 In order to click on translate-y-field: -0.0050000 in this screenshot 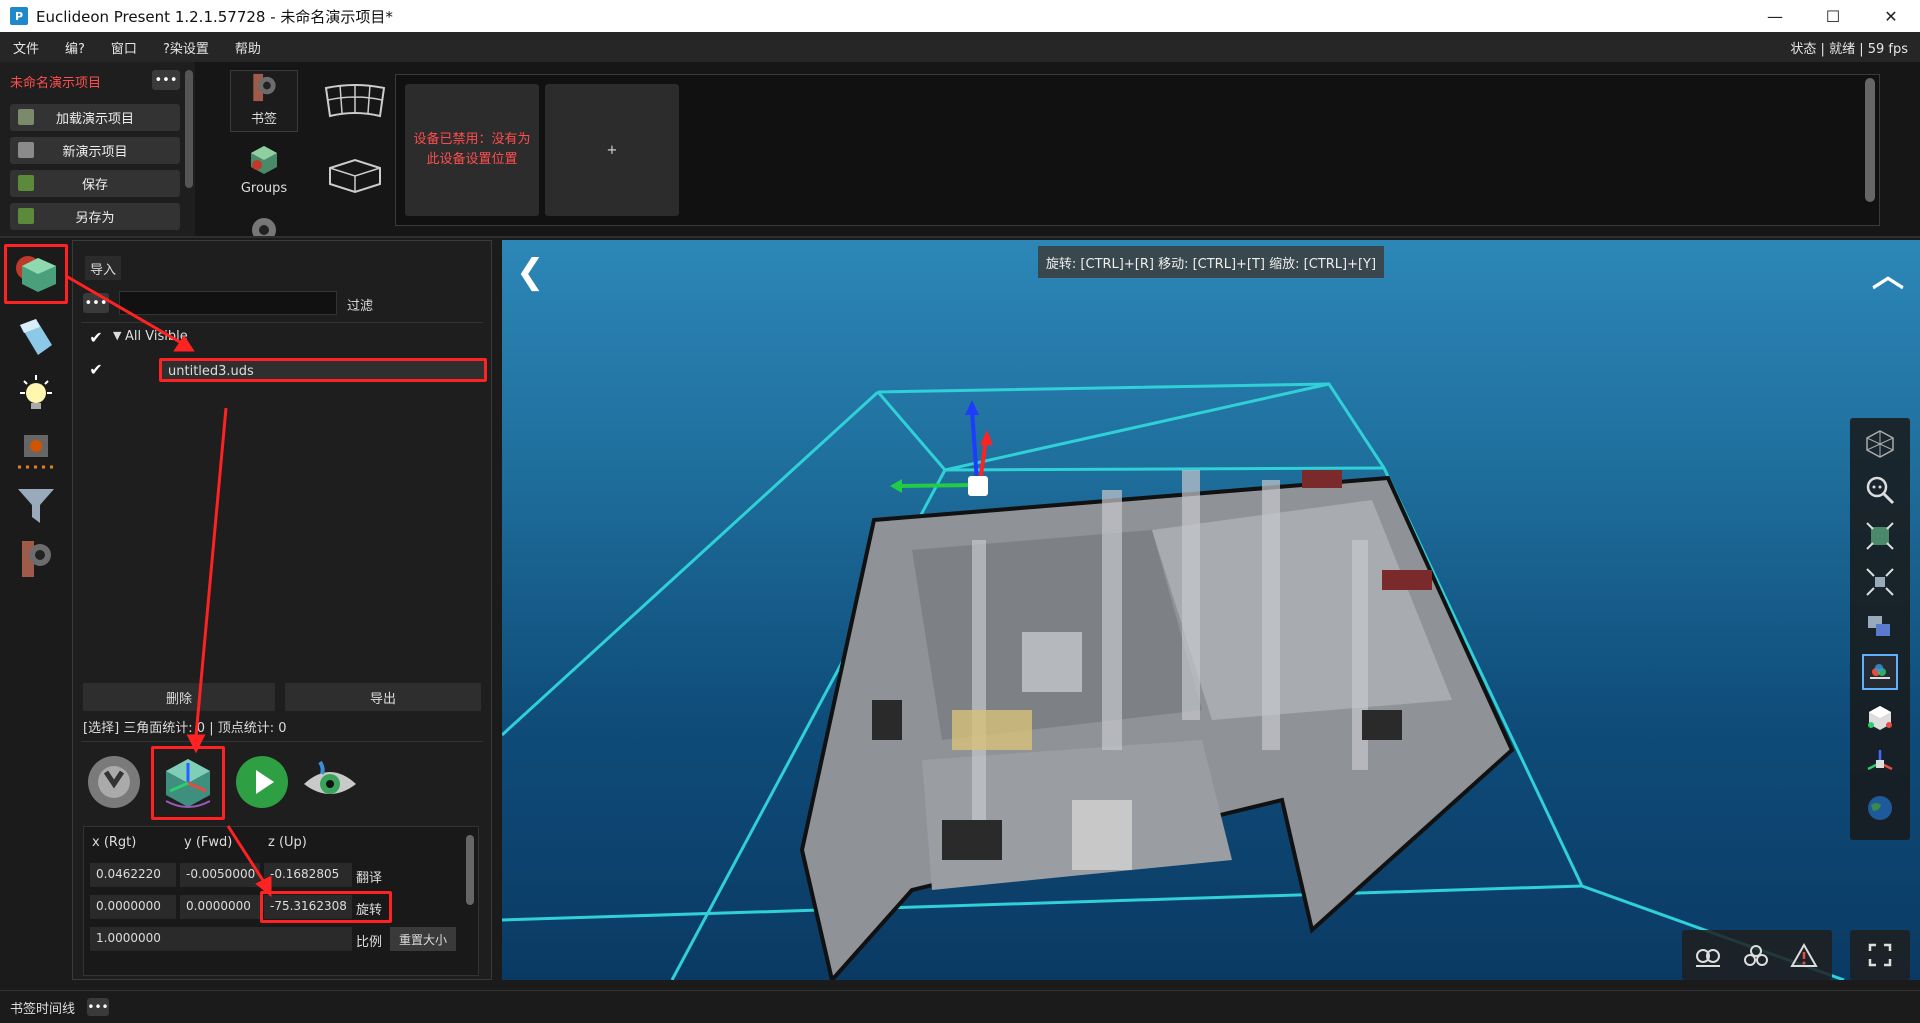, I will do `click(220, 875)`.